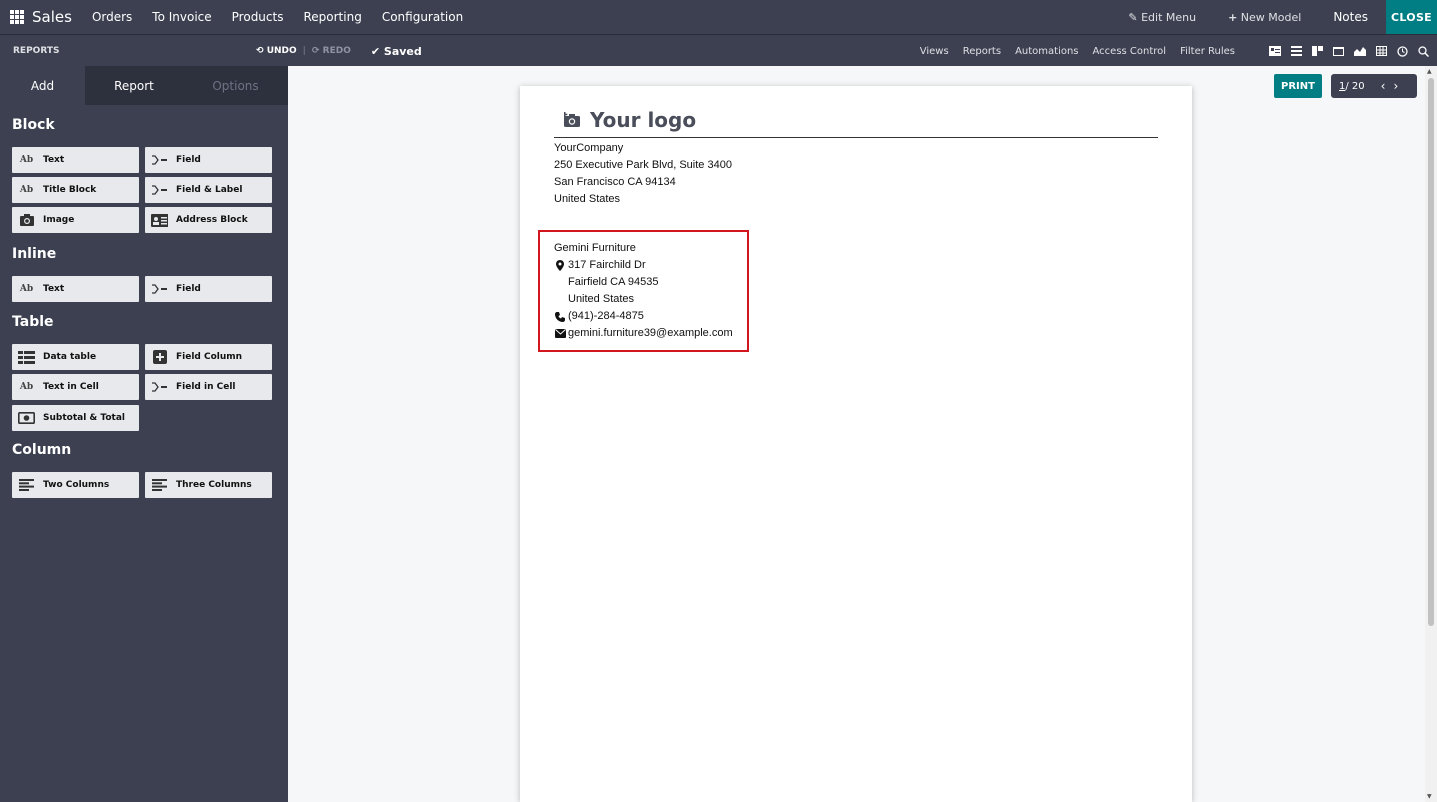 This screenshot has width=1437, height=802. I want to click on block-address-item: Address Block, so click(208, 220).